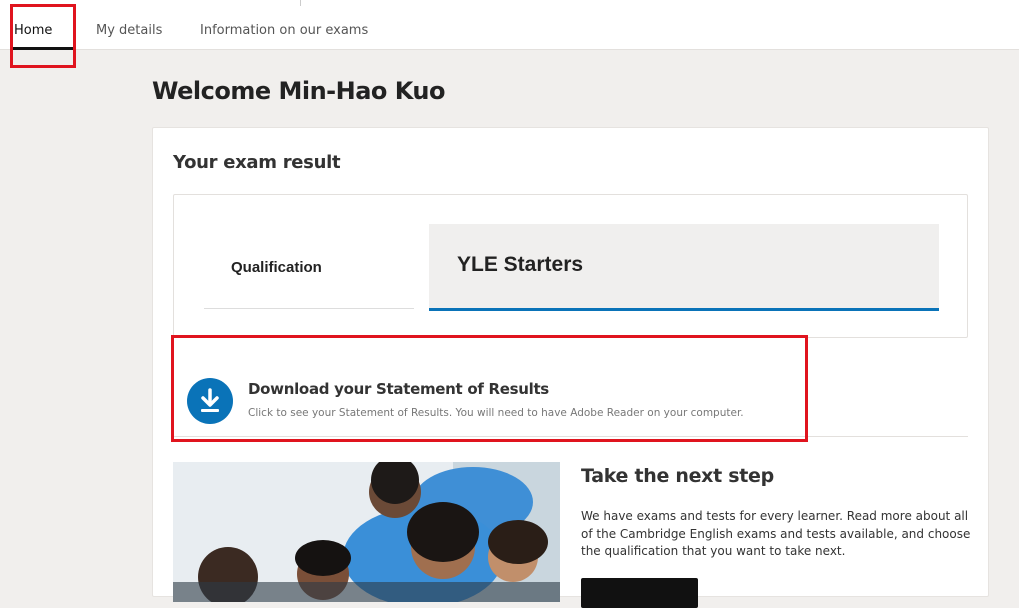 Image resolution: width=1019 pixels, height=608 pixels. I want to click on exam-result-title: Your exam result, so click(257, 162).